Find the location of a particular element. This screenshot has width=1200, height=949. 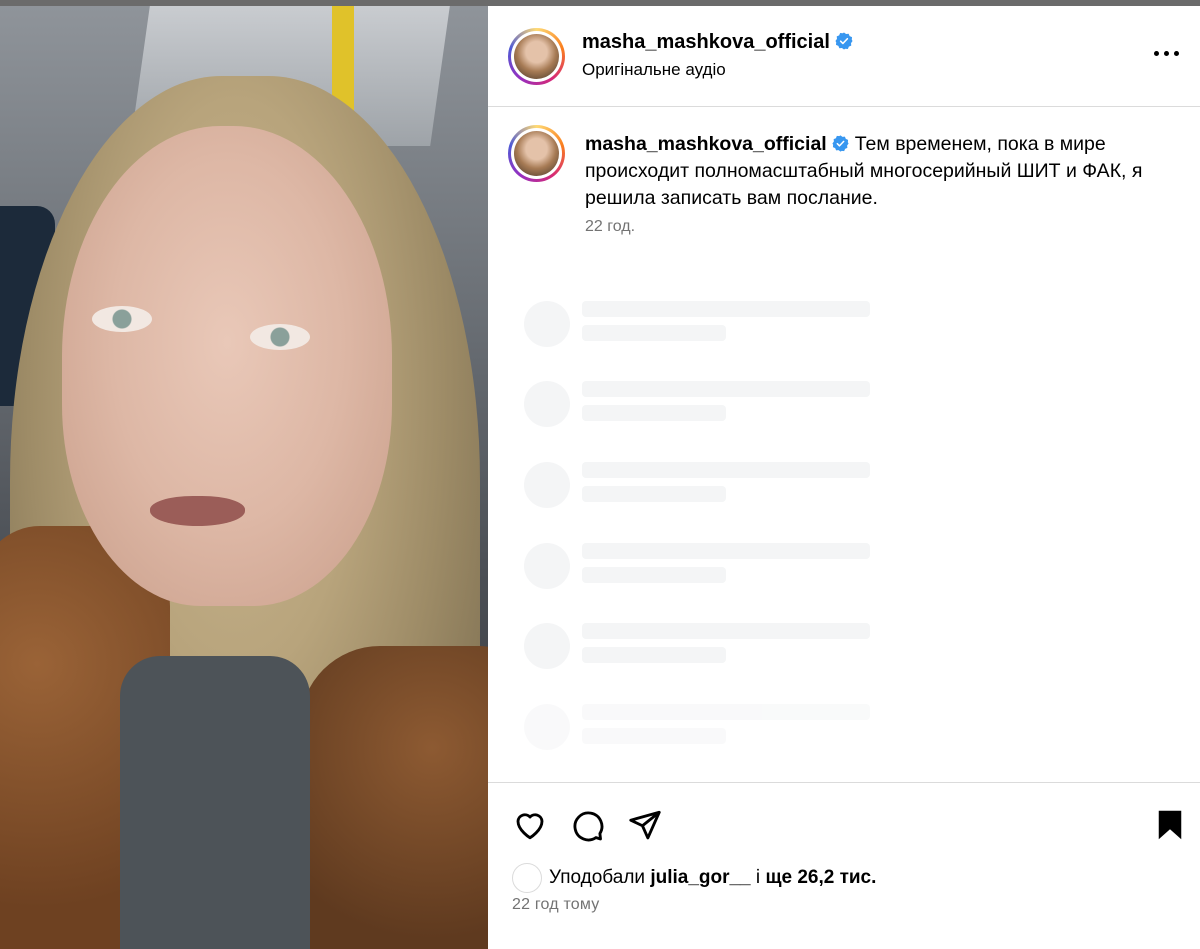

likes-count: ще 26,2 тис. is located at coordinates (820, 878).